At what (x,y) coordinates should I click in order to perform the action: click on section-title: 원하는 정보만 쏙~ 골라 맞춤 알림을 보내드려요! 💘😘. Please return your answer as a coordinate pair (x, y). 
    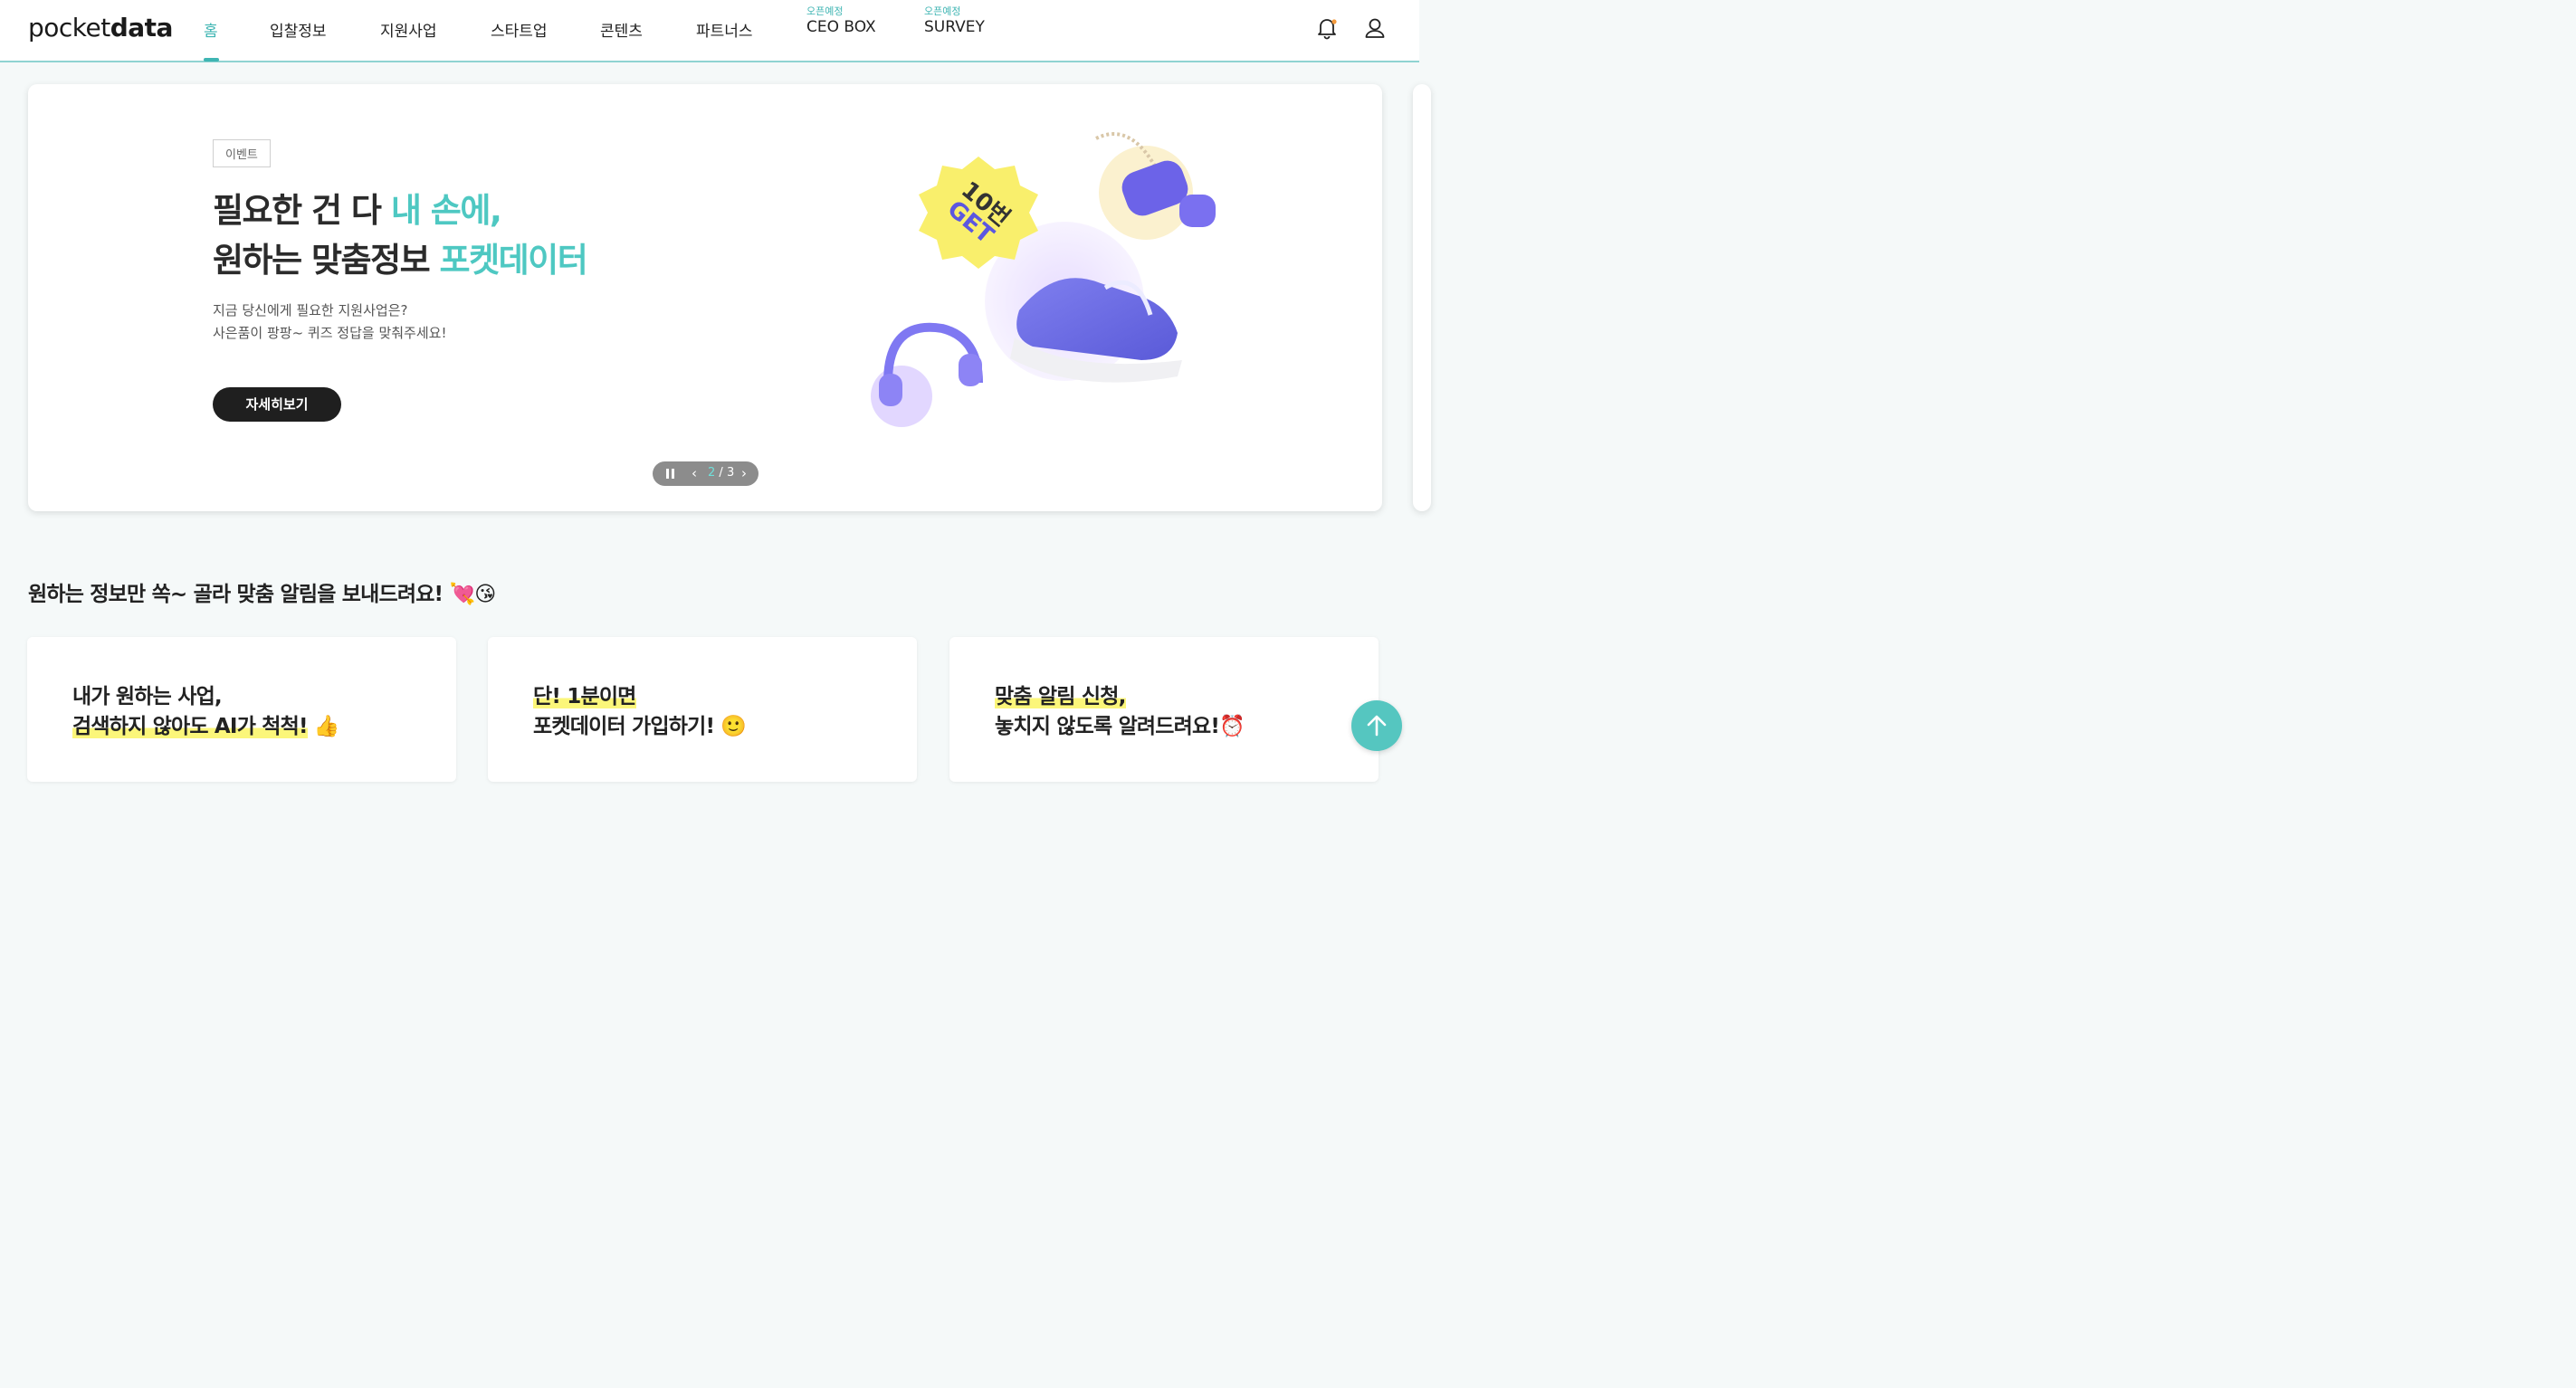
    Looking at the image, I should click on (262, 594).